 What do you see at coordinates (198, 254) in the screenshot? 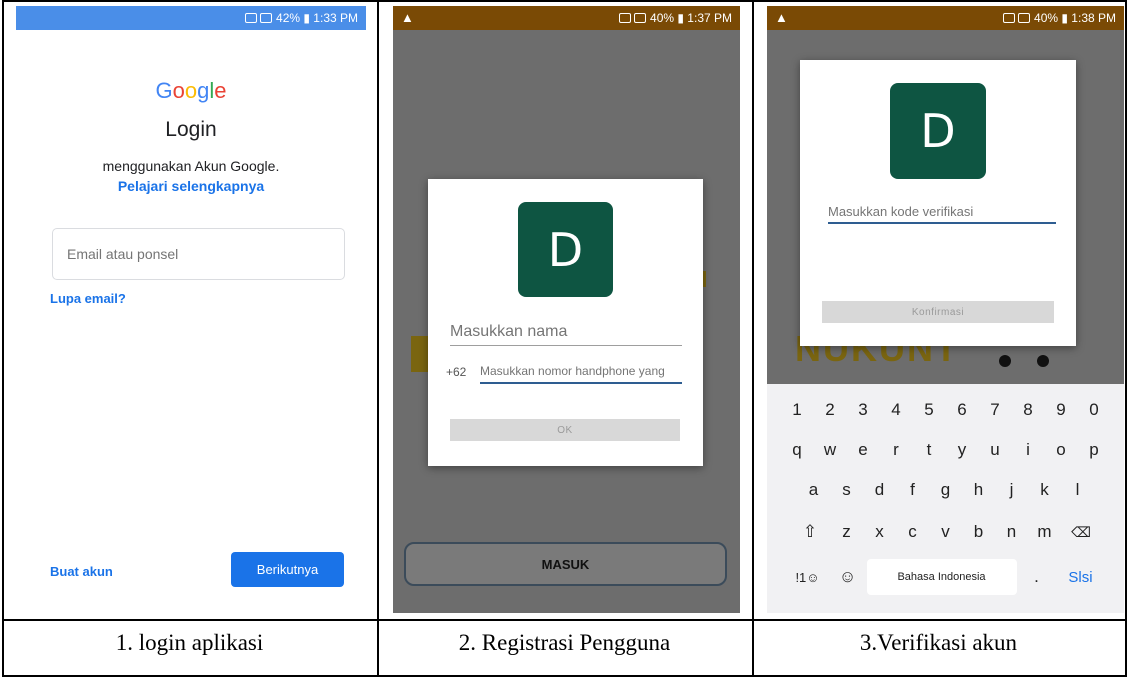
I see `email-field` at bounding box center [198, 254].